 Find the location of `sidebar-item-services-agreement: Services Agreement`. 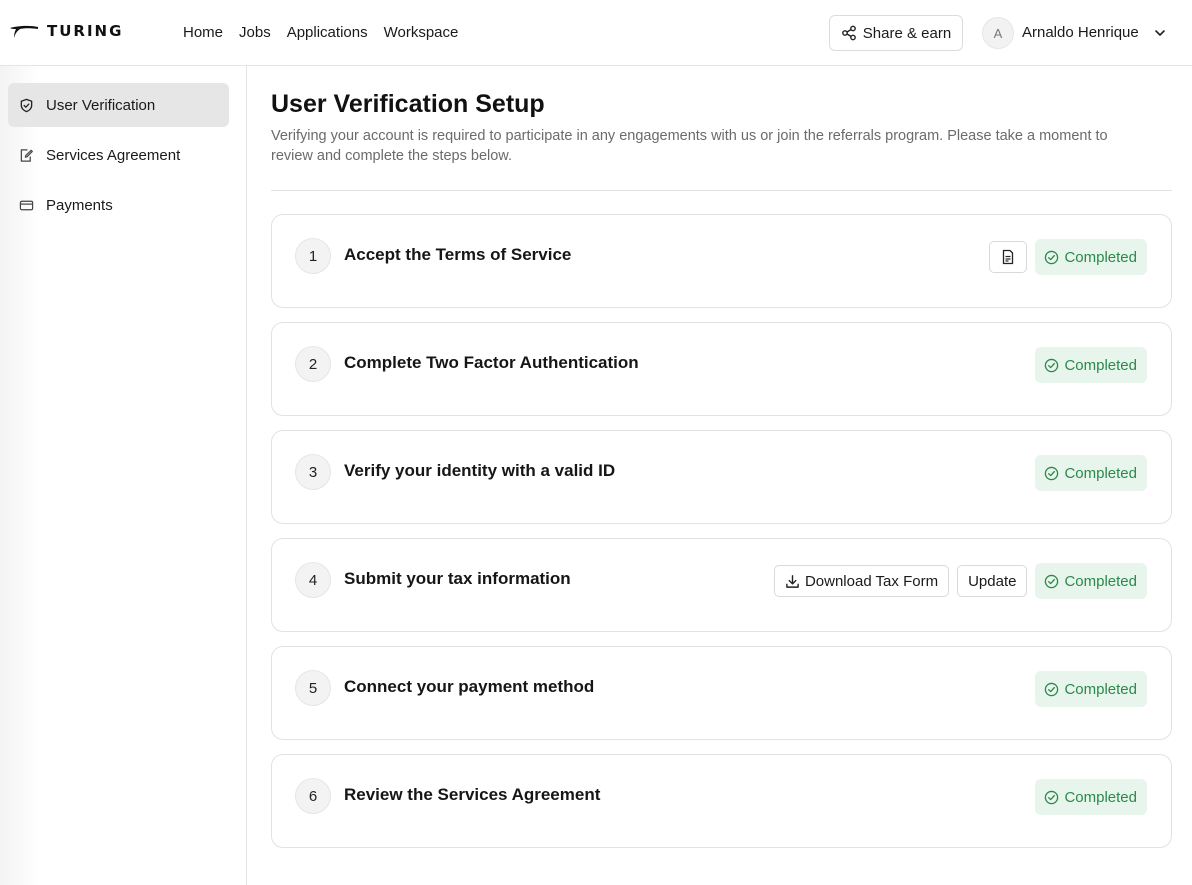

sidebar-item-services-agreement: Services Agreement is located at coordinates (118, 155).